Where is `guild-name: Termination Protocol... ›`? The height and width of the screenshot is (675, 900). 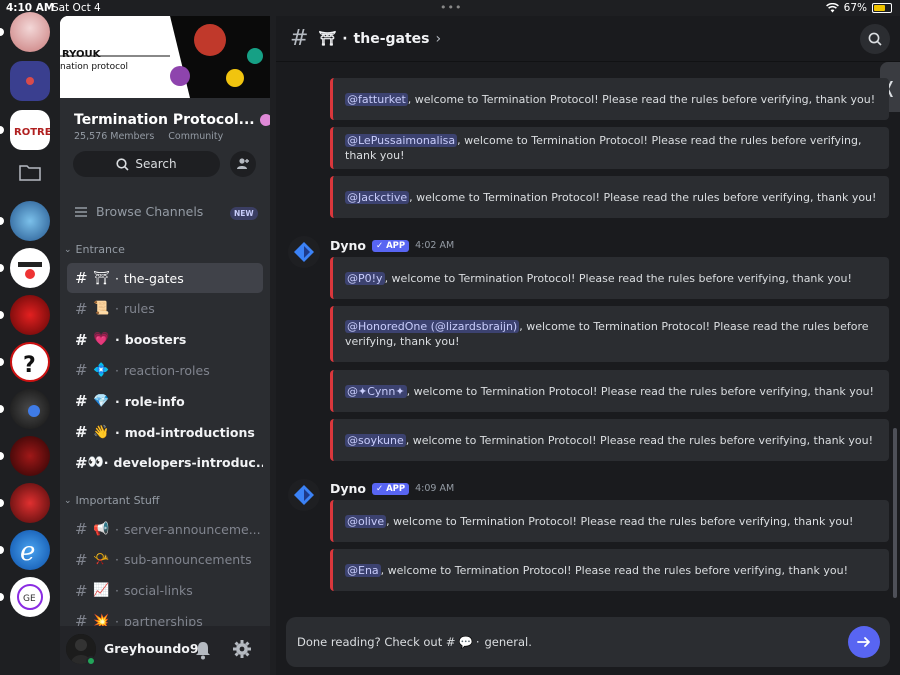
guild-name: Termination Protocol... › is located at coordinates (172, 120).